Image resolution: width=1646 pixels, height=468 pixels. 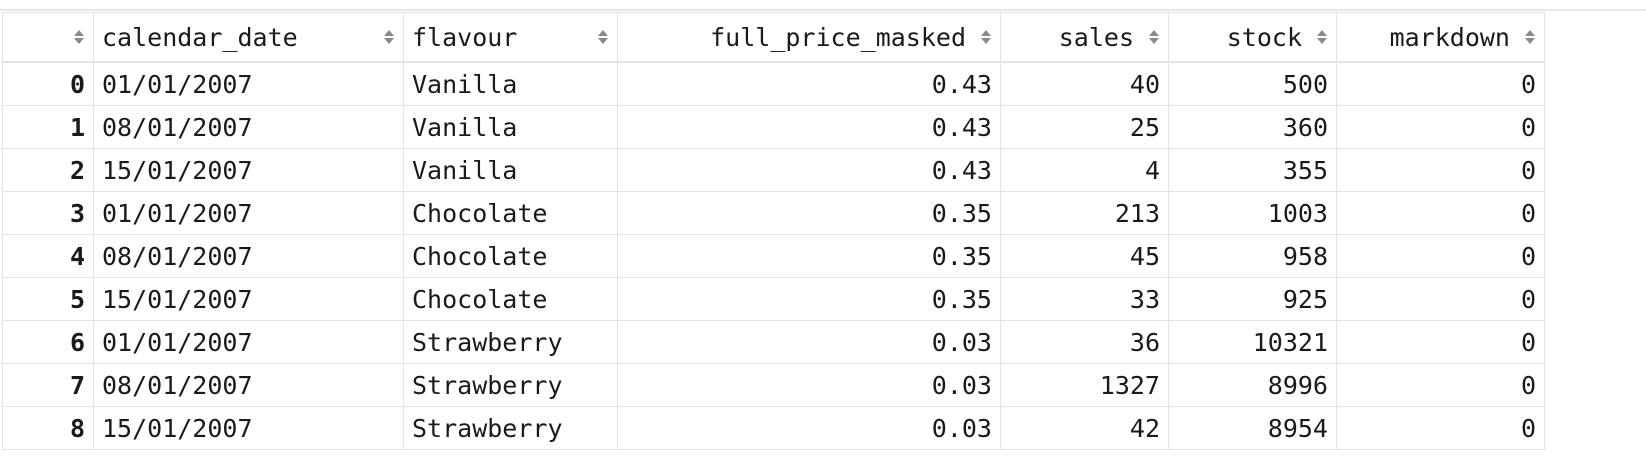 I want to click on column-header-content: sales, so click(x=1084, y=36).